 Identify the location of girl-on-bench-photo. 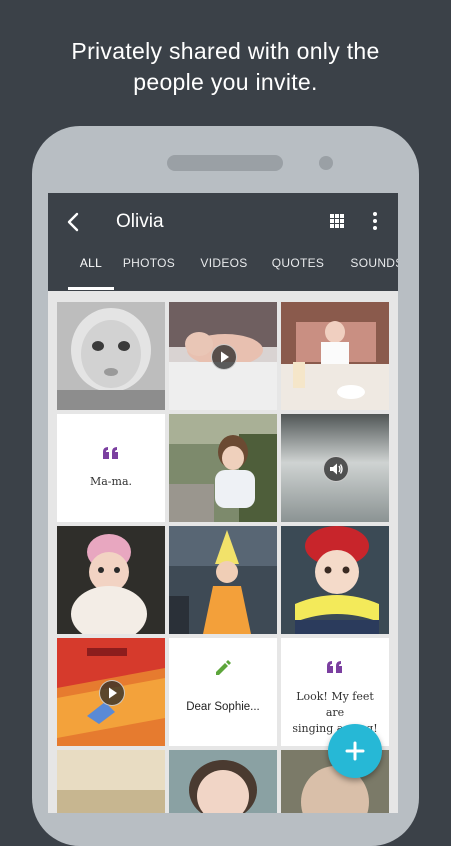
(223, 468).